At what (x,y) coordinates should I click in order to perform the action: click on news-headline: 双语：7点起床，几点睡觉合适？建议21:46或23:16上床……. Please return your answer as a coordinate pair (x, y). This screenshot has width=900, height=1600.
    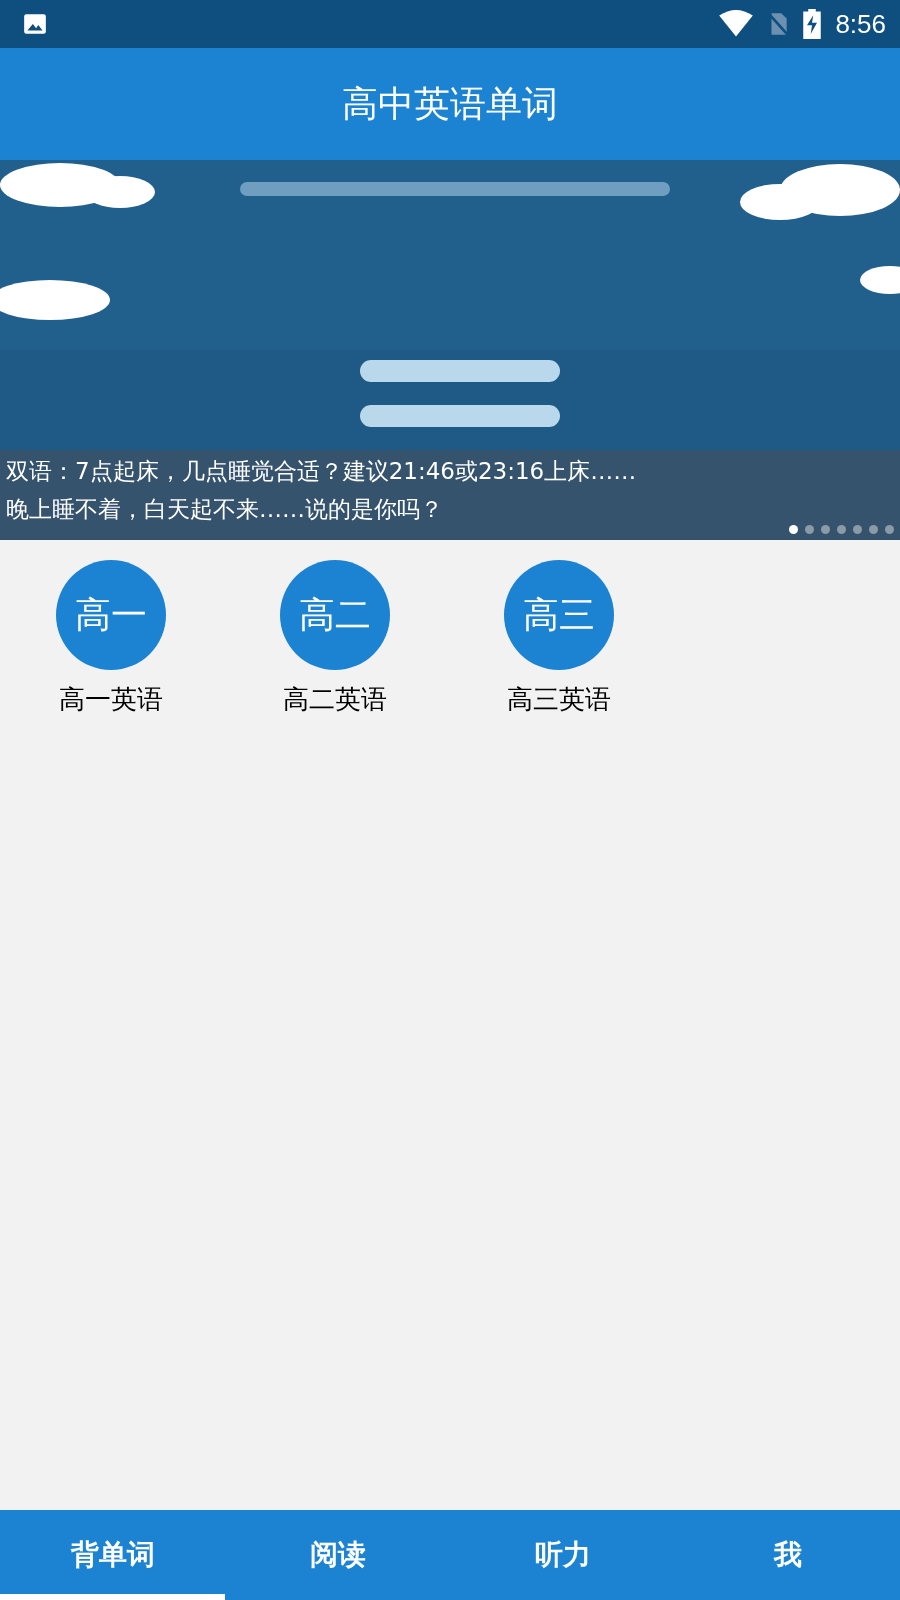
    Looking at the image, I should click on (450, 471).